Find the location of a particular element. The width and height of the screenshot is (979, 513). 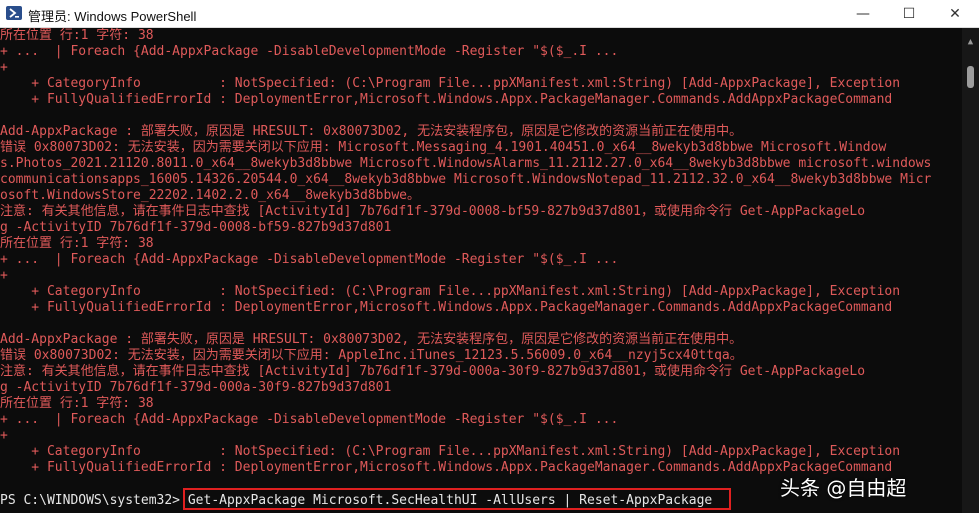

window-title: 管理员: Windows PowerShell is located at coordinates (112, 16).